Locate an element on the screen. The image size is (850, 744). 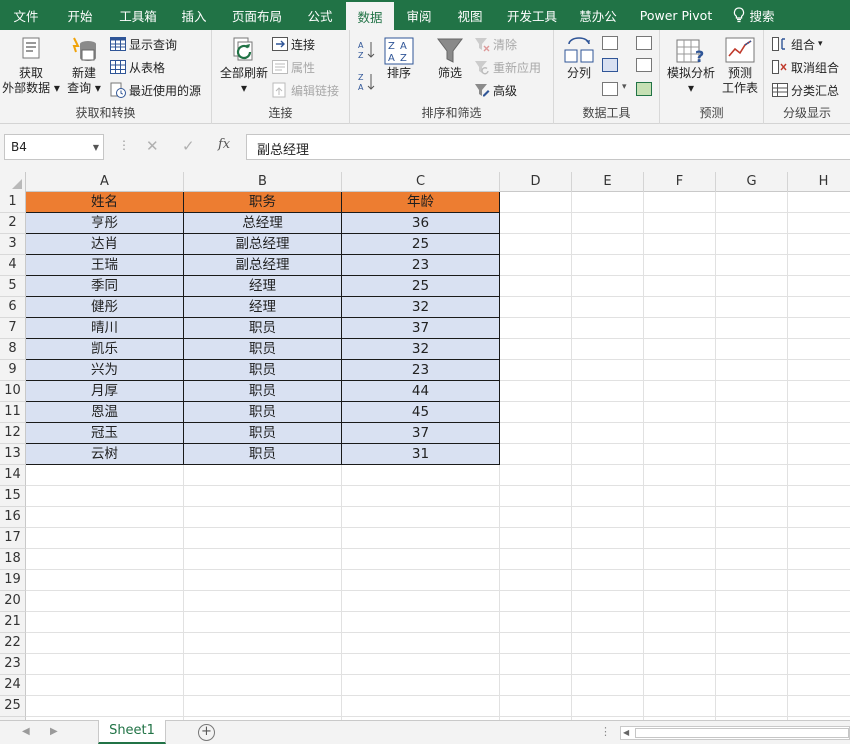
tab-file: 文件 is located at coordinates (26, 15).